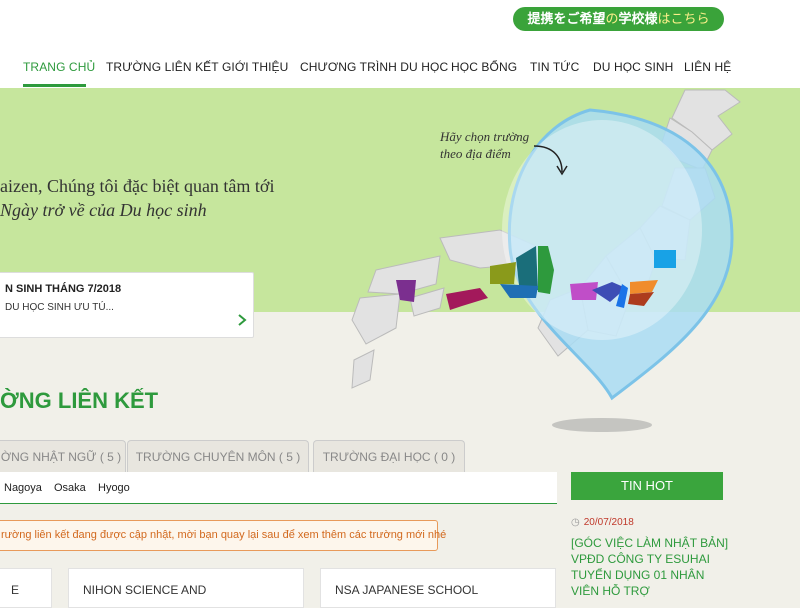  Describe the element at coordinates (602, 230) in the screenshot. I see `map-pin-highlight` at that location.